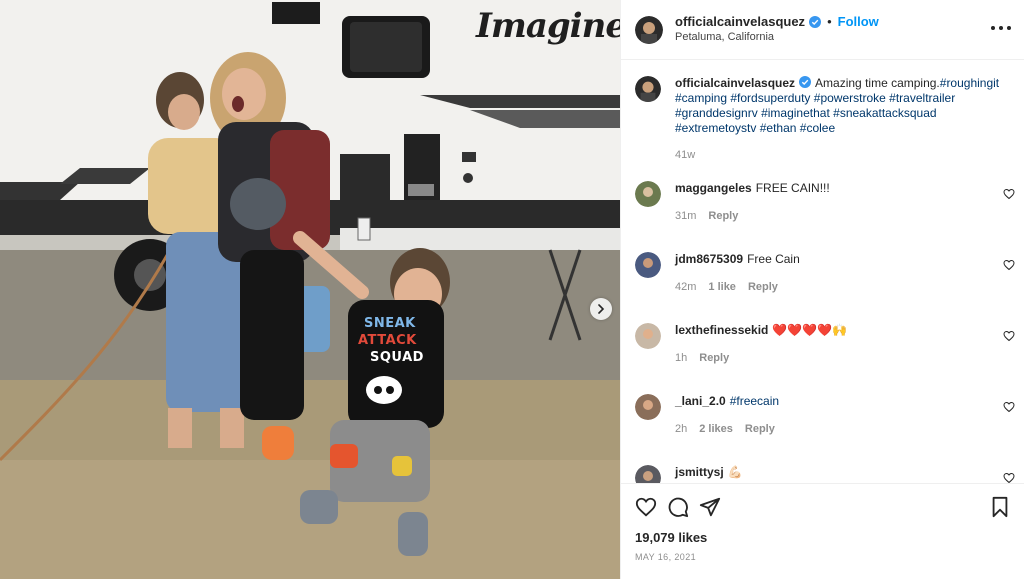 The image size is (1024, 579). What do you see at coordinates (397, 357) in the screenshot?
I see `shirt-text-line-3: SQUAD` at bounding box center [397, 357].